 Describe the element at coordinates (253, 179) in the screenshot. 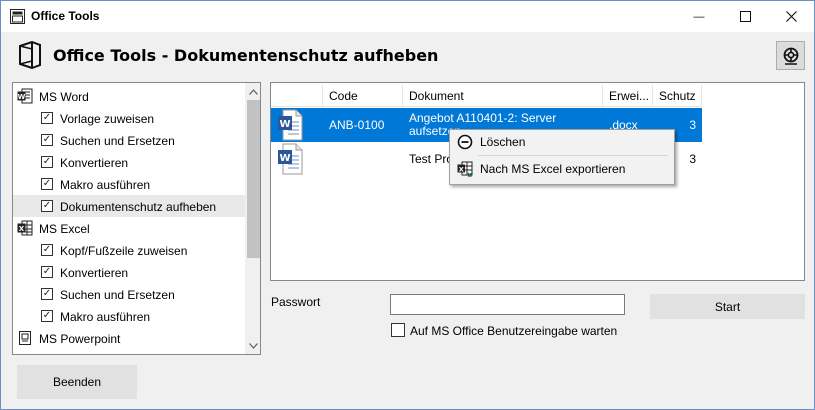

I see `scroll-thumb` at that location.